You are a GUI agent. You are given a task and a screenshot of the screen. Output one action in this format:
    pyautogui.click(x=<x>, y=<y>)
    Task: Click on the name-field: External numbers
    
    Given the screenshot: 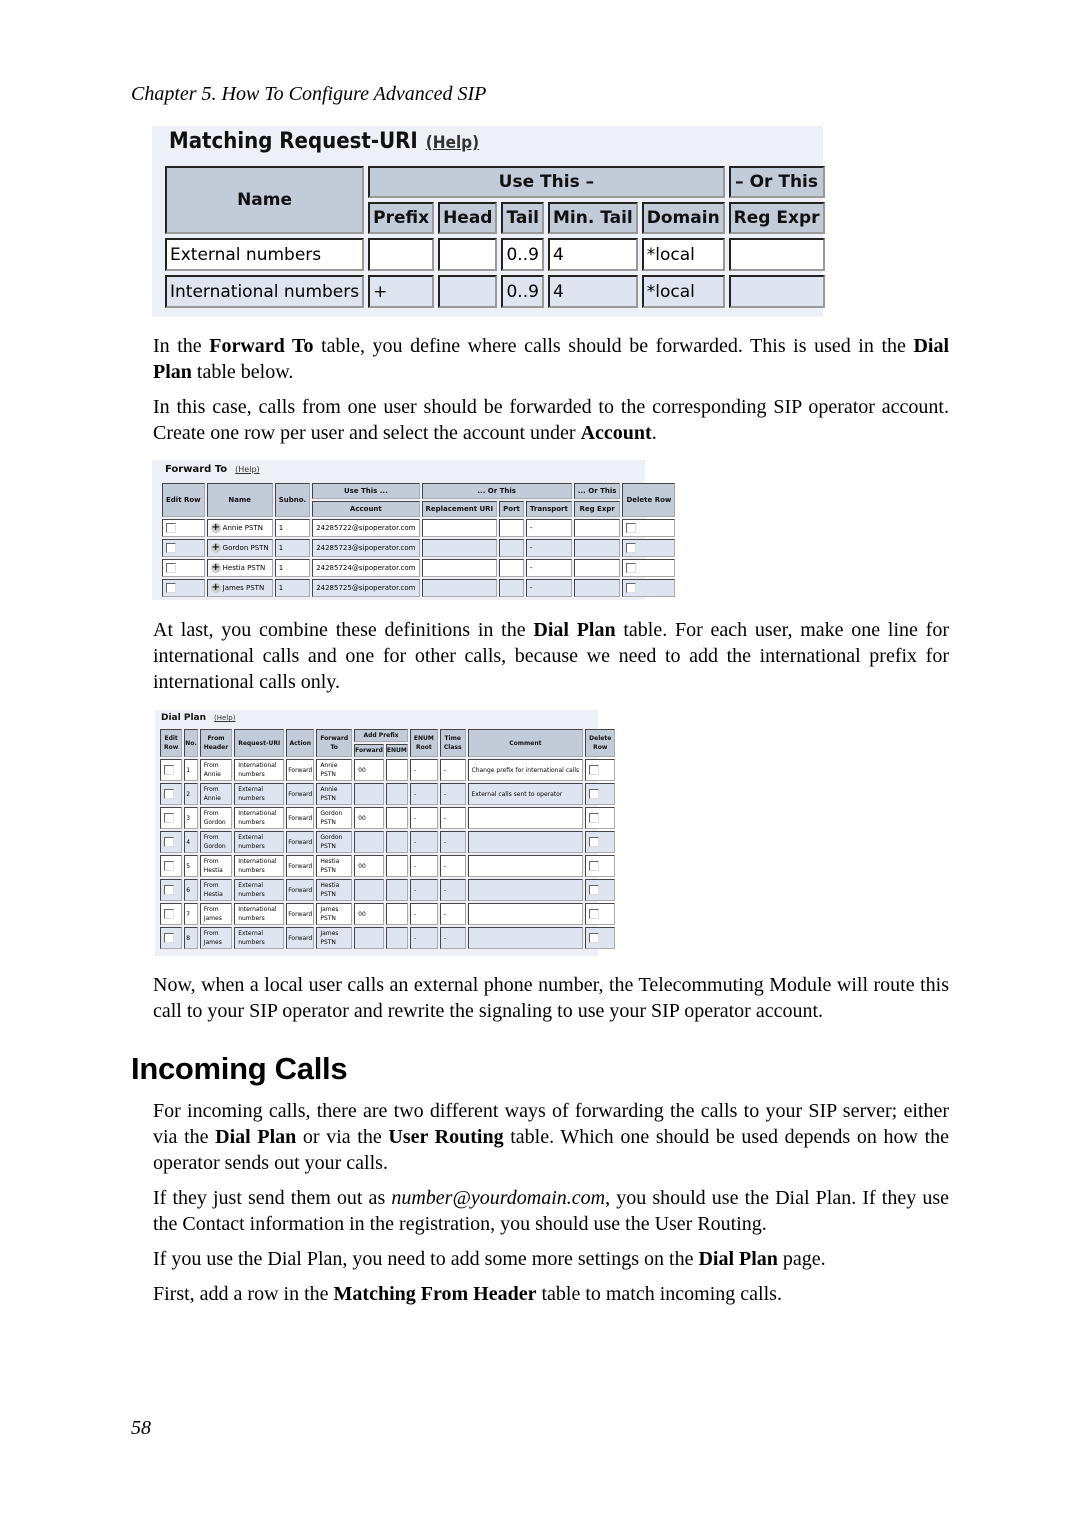 What is the action you would take?
    pyautogui.click(x=265, y=254)
    